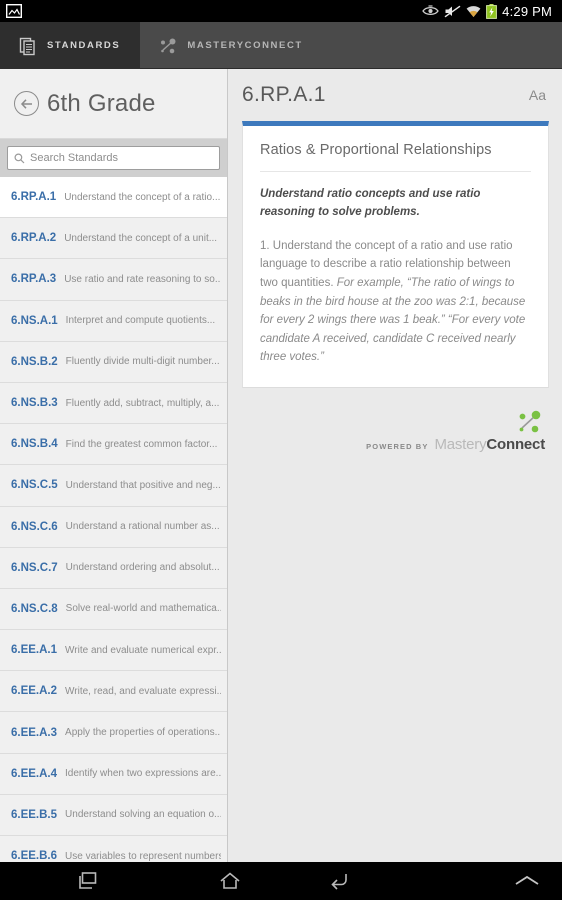  Describe the element at coordinates (430, 10) in the screenshot. I see `eye-icon` at that location.